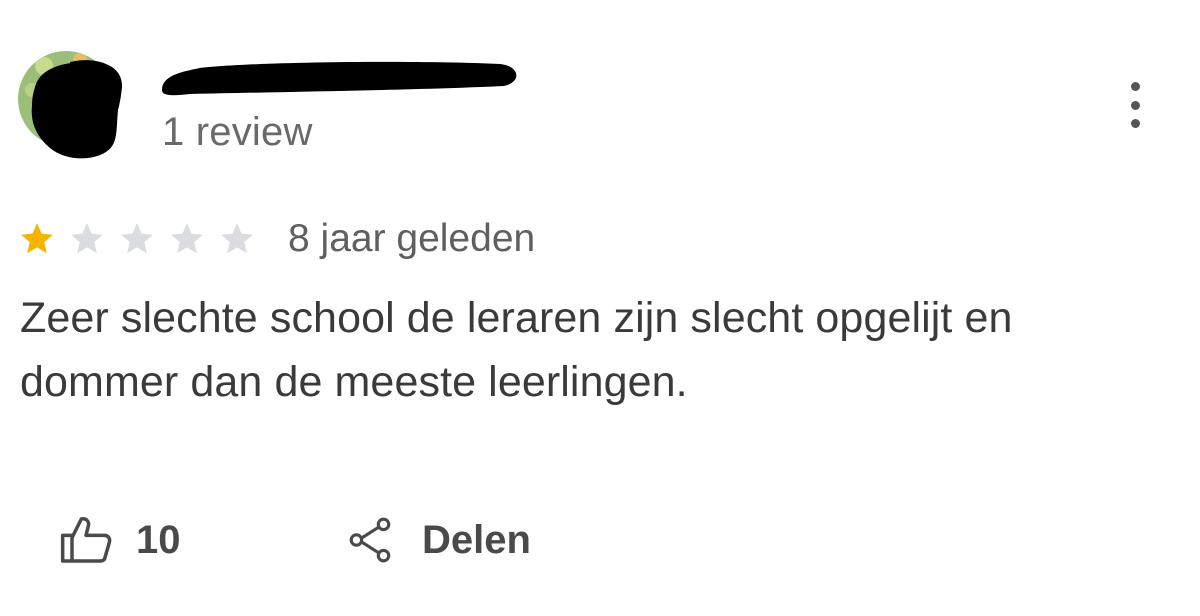 The width and height of the screenshot is (1200, 616). What do you see at coordinates (370, 540) in the screenshot?
I see `share-icon` at bounding box center [370, 540].